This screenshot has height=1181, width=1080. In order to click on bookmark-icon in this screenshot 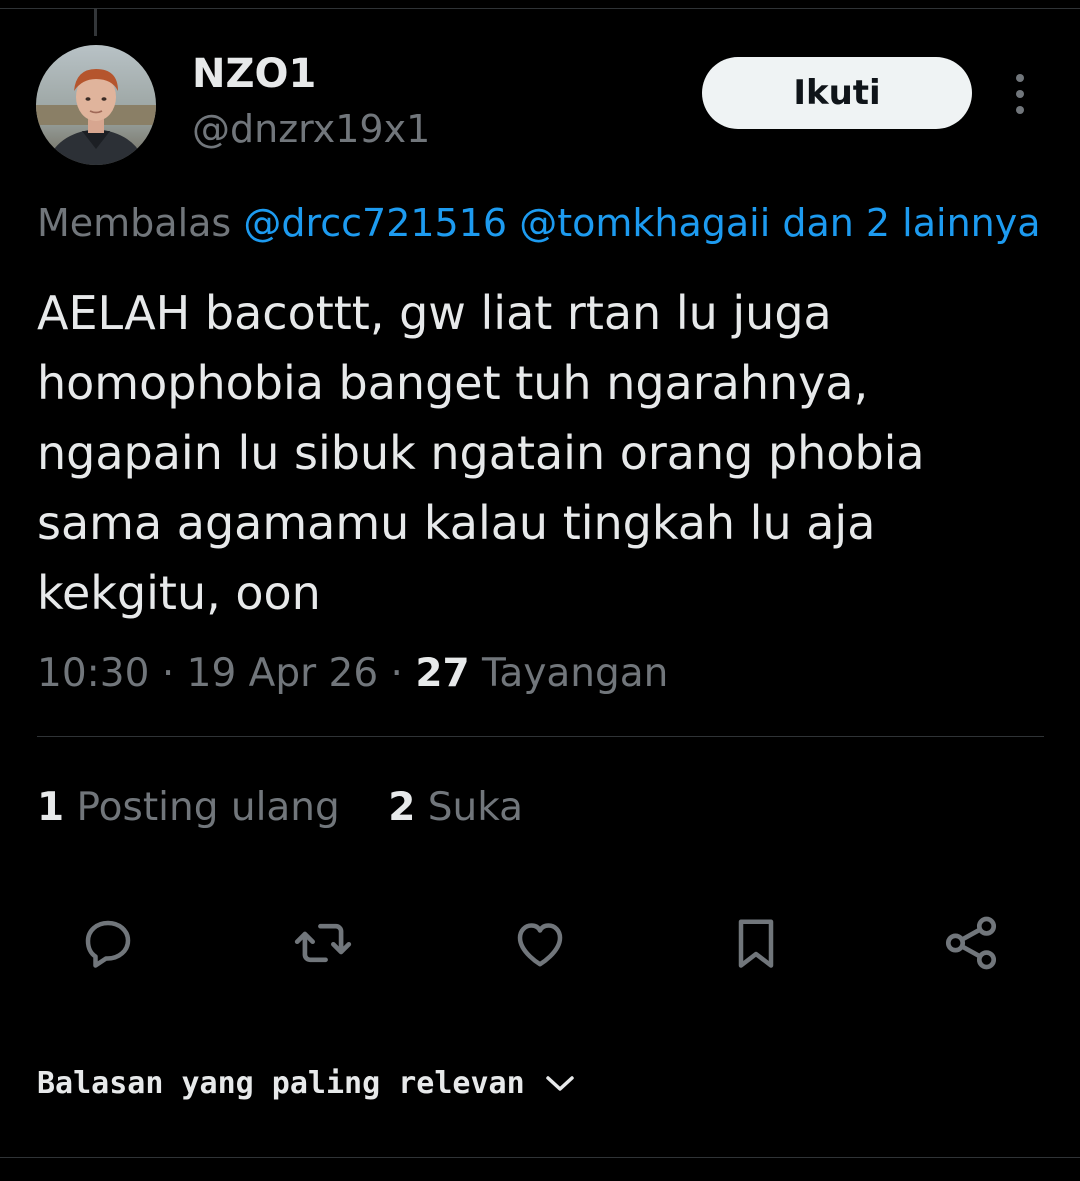, I will do `click(756, 943)`.